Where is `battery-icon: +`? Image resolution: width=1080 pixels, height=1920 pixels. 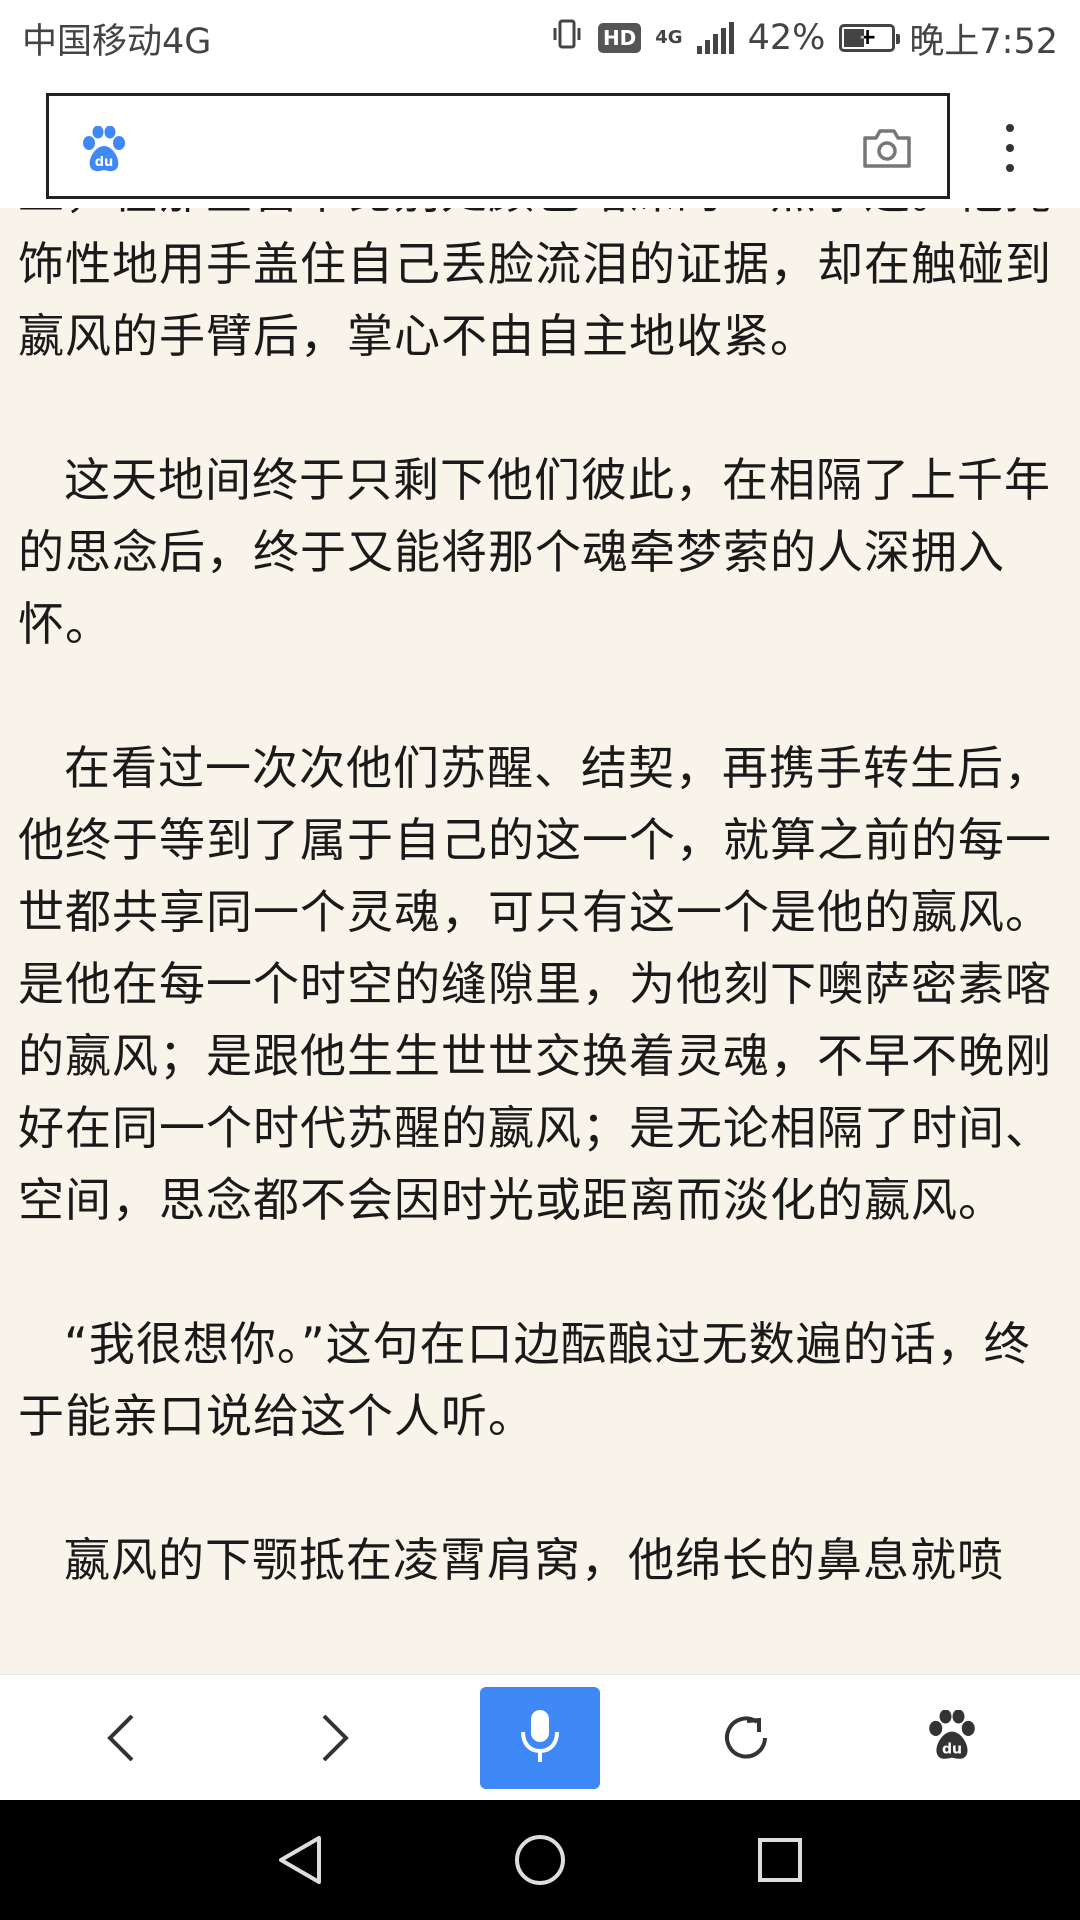
battery-icon: + is located at coordinates (870, 38).